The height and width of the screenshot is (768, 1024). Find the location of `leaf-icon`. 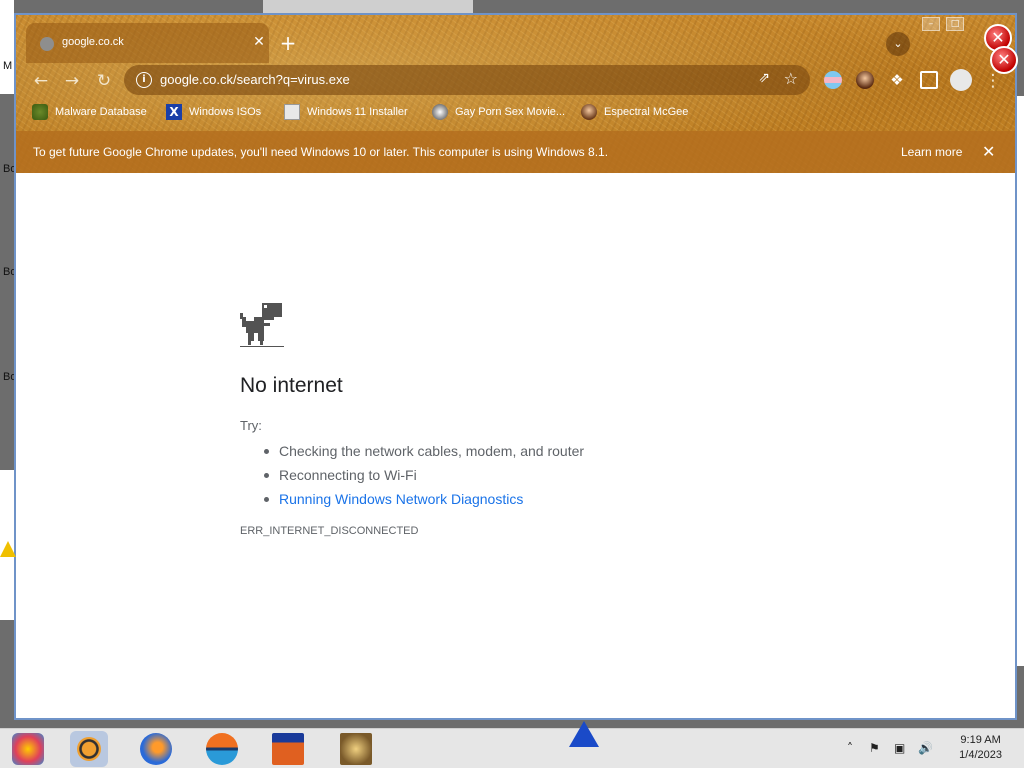

leaf-icon is located at coordinates (40, 112).